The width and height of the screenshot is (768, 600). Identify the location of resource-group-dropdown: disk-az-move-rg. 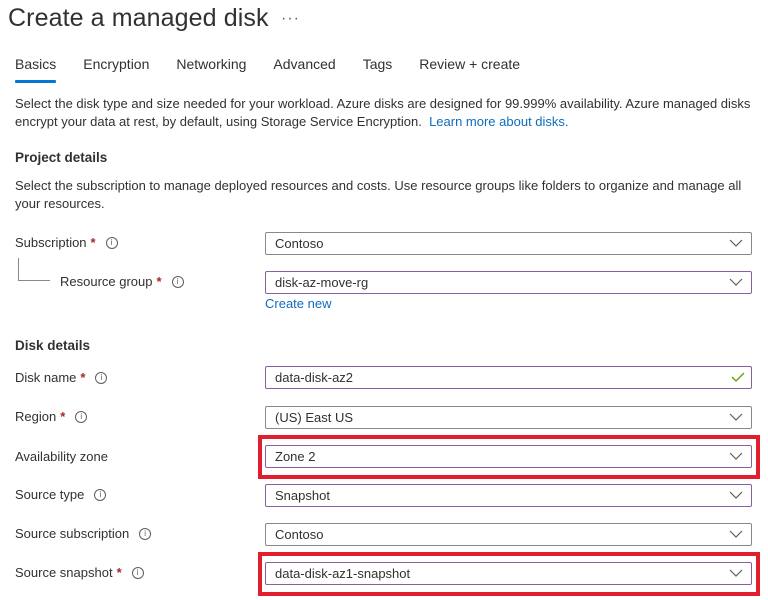
(508, 282).